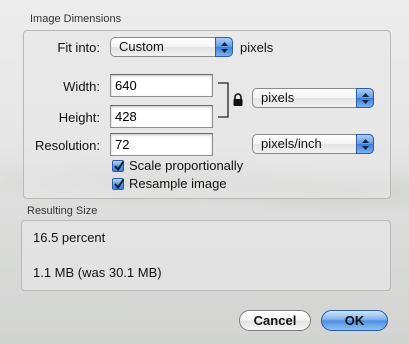  What do you see at coordinates (278, 97) in the screenshot?
I see `size-unit-value: pixels` at bounding box center [278, 97].